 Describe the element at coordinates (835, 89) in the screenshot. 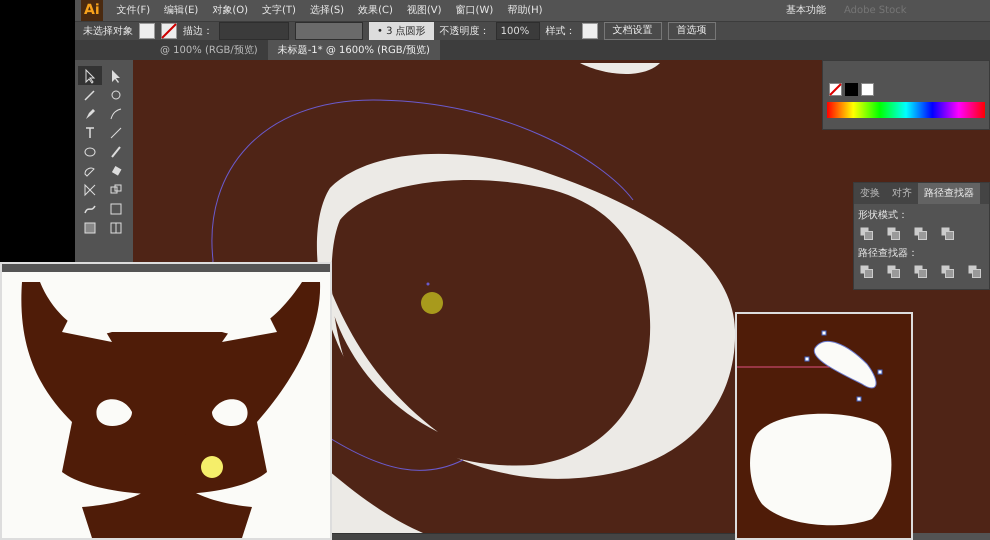

I see `none-swatch-icon` at that location.